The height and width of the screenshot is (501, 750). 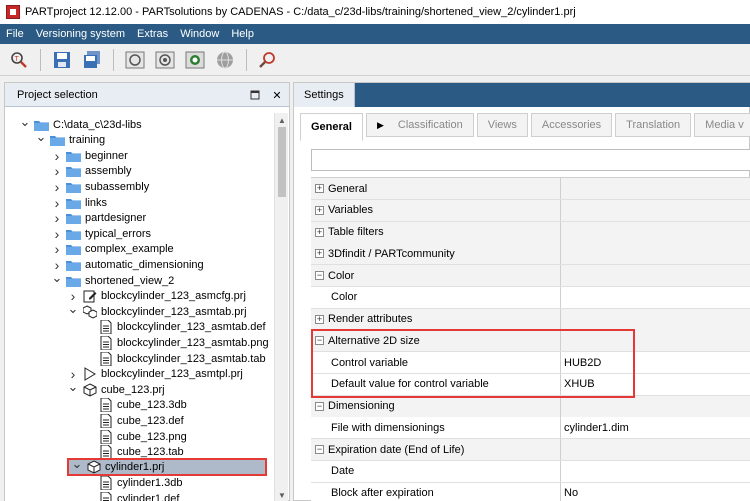 I want to click on tree-item-label: cylinder1.3db, so click(x=150, y=483).